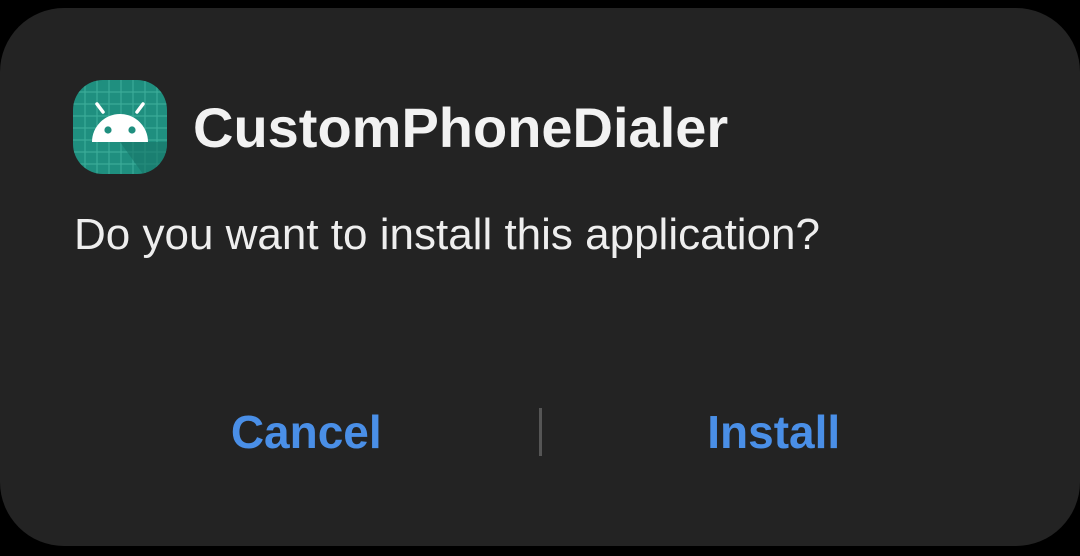  What do you see at coordinates (461, 127) in the screenshot?
I see `app-name: CustomPhoneDialer` at bounding box center [461, 127].